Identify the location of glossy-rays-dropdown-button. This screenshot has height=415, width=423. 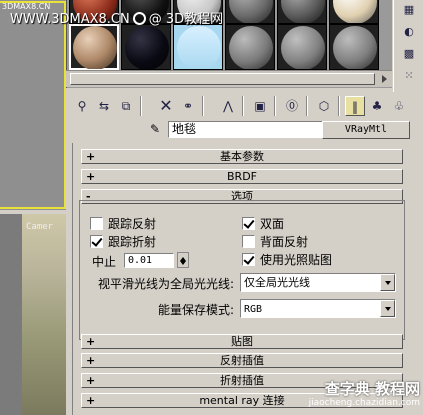
(387, 282).